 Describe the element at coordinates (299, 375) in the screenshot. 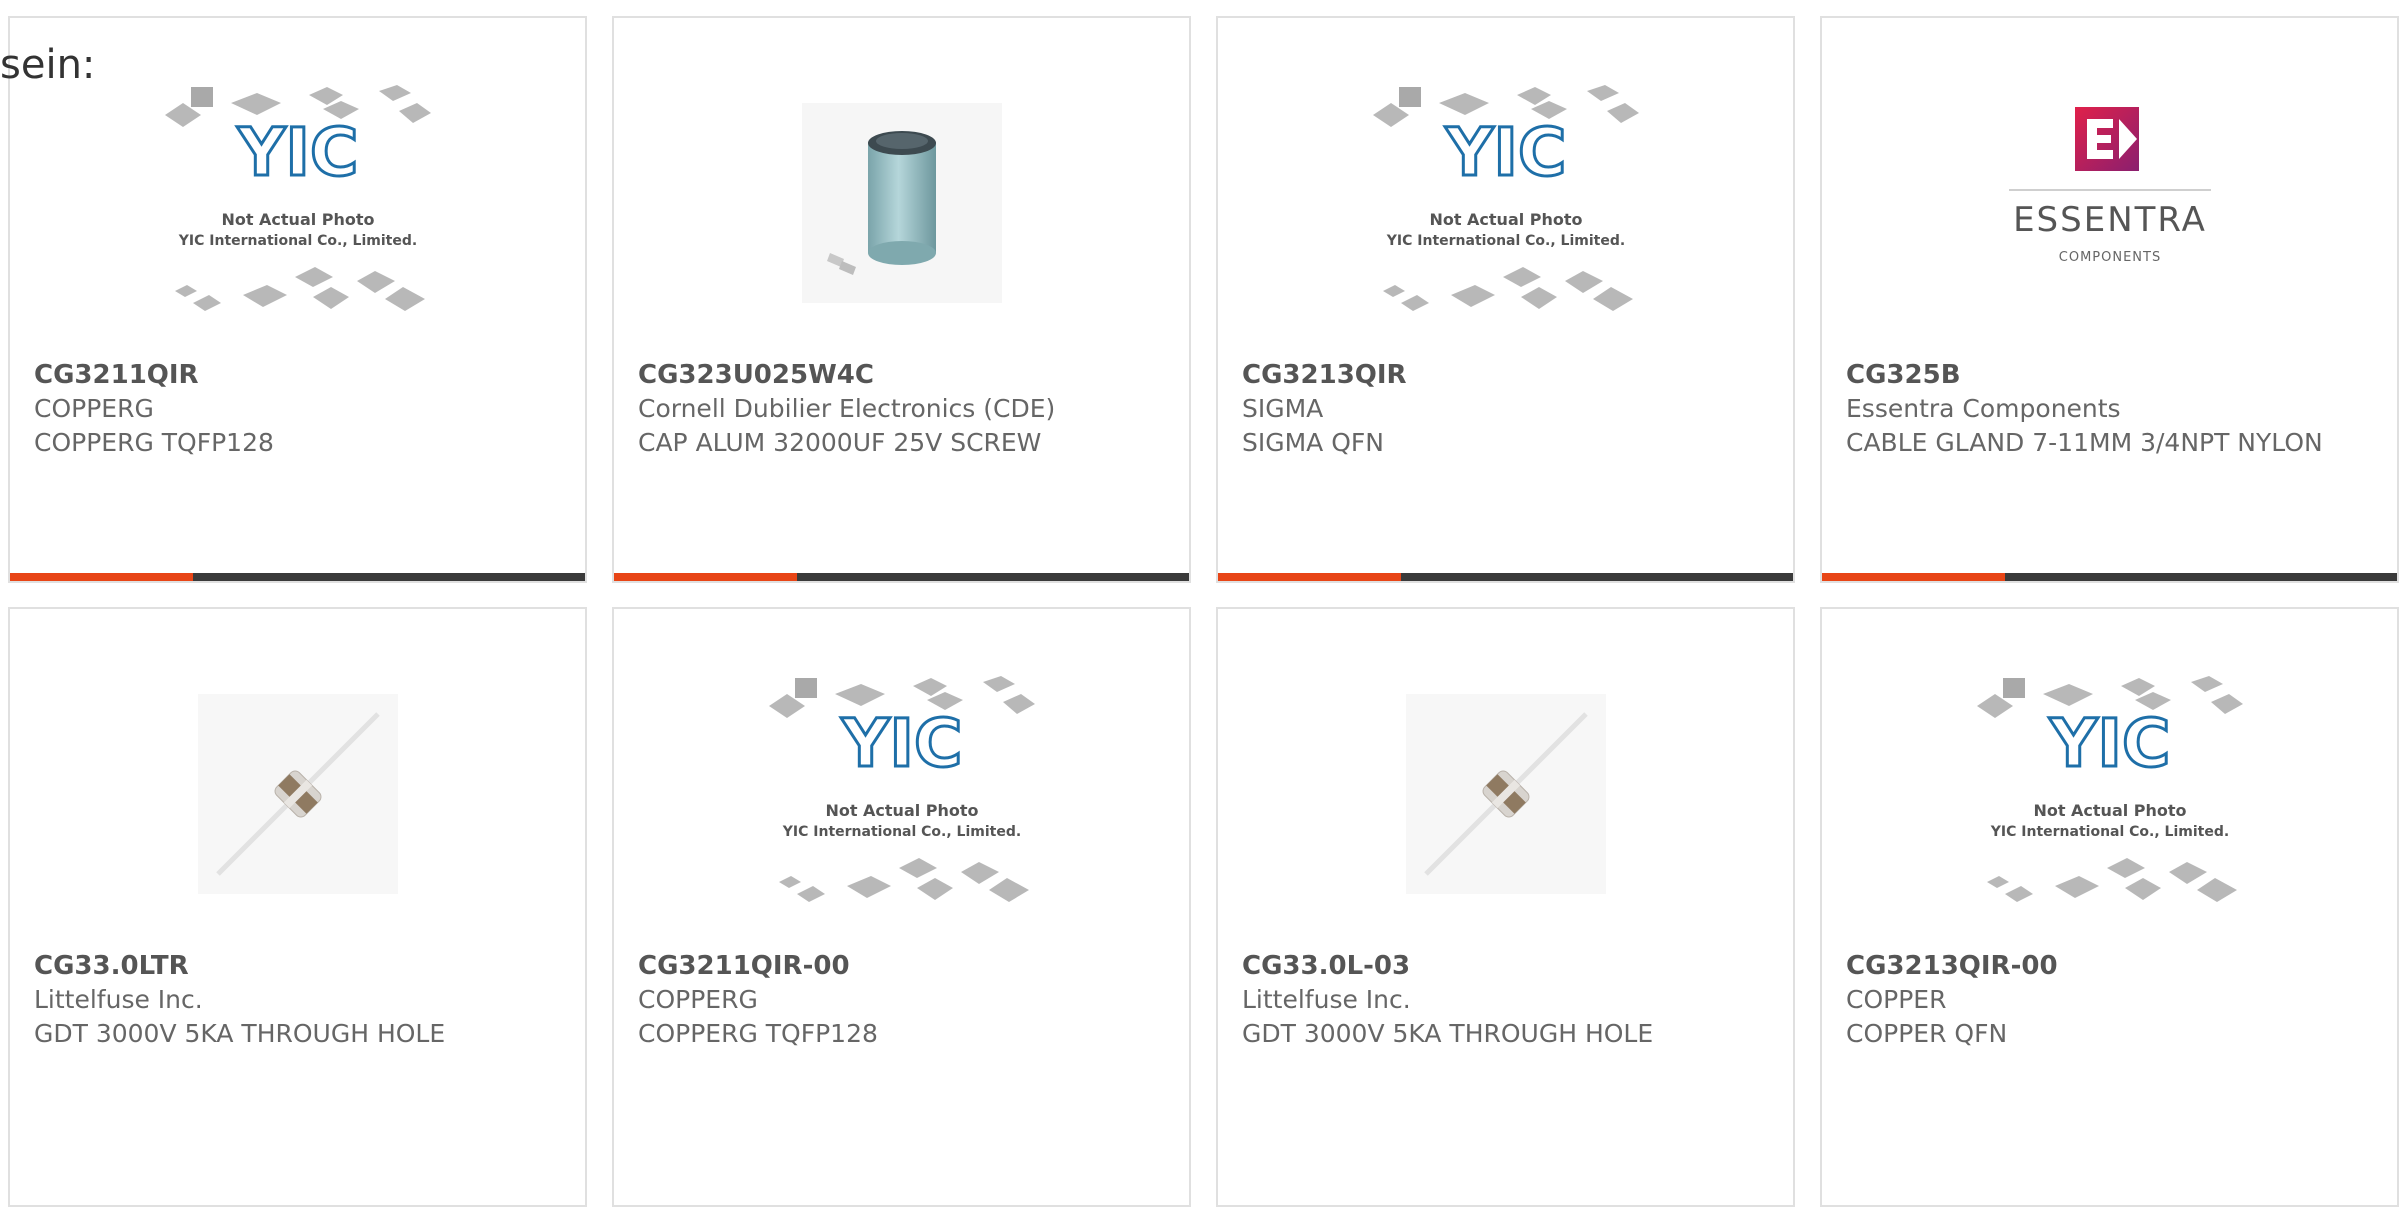

I see `part-number: CG3211QIR` at that location.